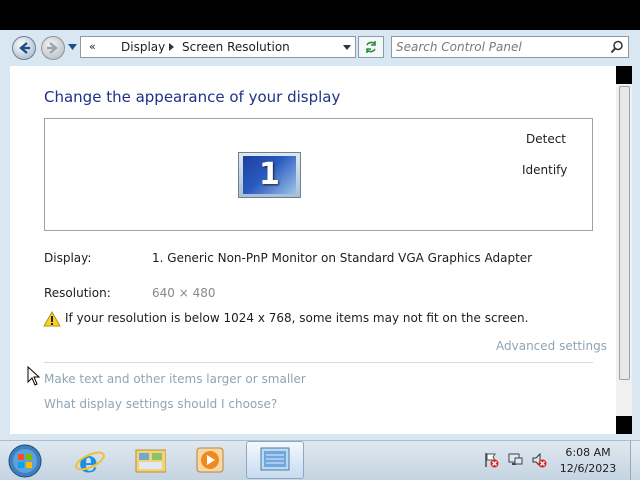 This screenshot has width=640, height=480. What do you see at coordinates (150, 460) in the screenshot?
I see `file-explorer-icon` at bounding box center [150, 460].